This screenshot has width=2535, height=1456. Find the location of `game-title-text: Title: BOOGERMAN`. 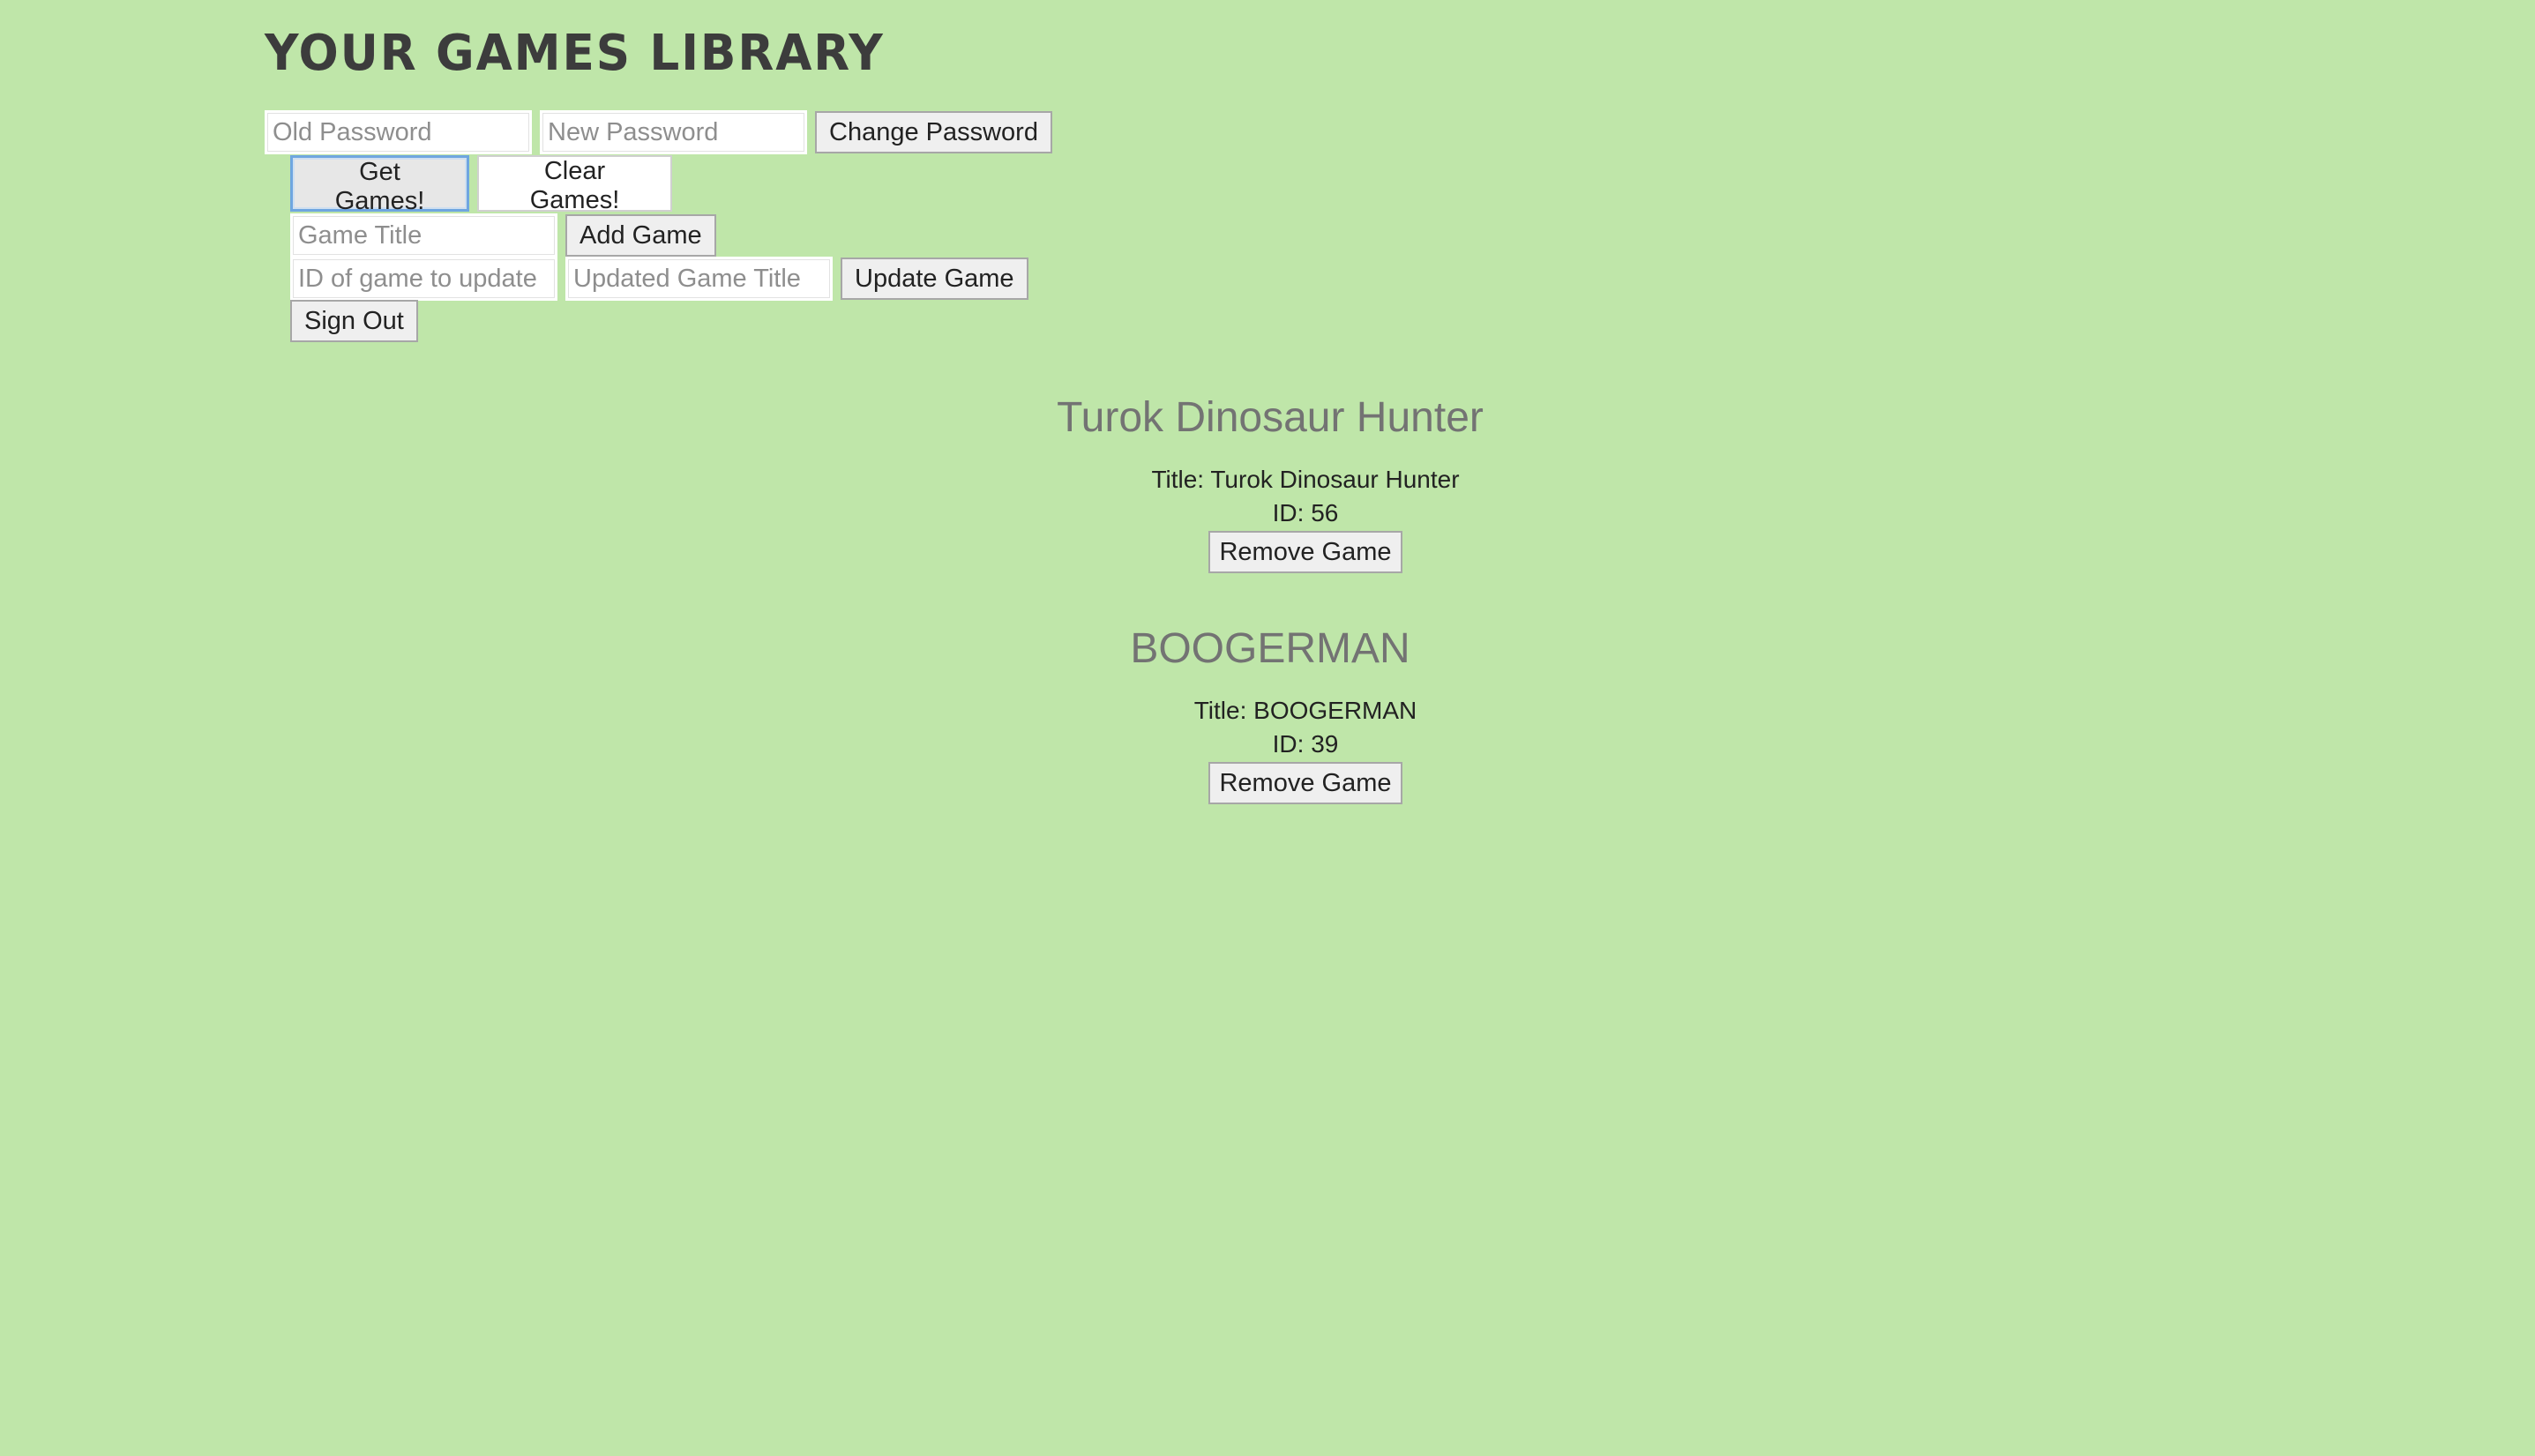

game-title-text: Title: BOOGERMAN is located at coordinates (1305, 710).